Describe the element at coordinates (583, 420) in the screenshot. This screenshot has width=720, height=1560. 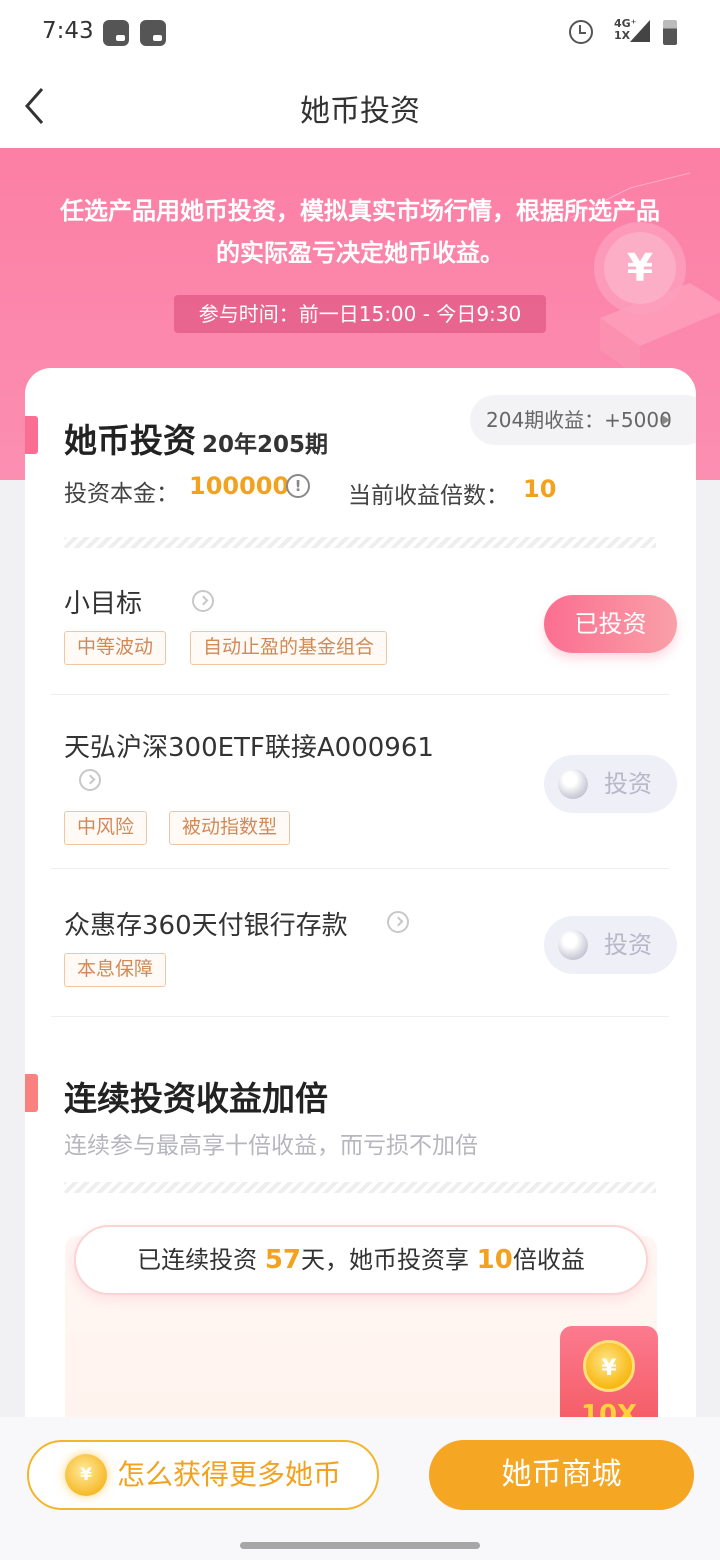
I see `previous-period-earnings-link: 204期收益：+5000` at that location.